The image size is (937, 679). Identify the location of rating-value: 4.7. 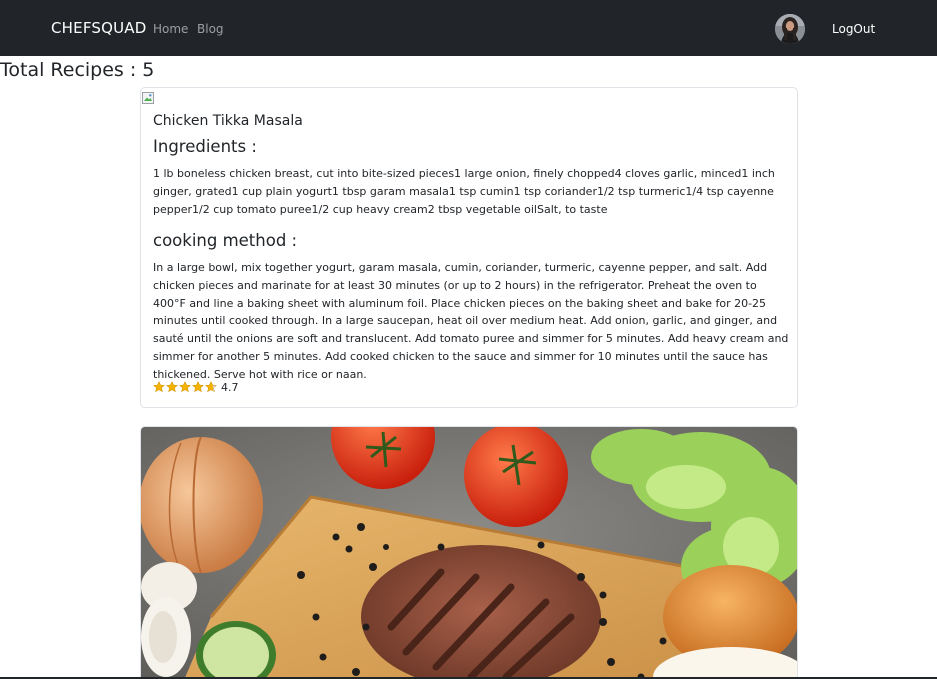
(230, 387).